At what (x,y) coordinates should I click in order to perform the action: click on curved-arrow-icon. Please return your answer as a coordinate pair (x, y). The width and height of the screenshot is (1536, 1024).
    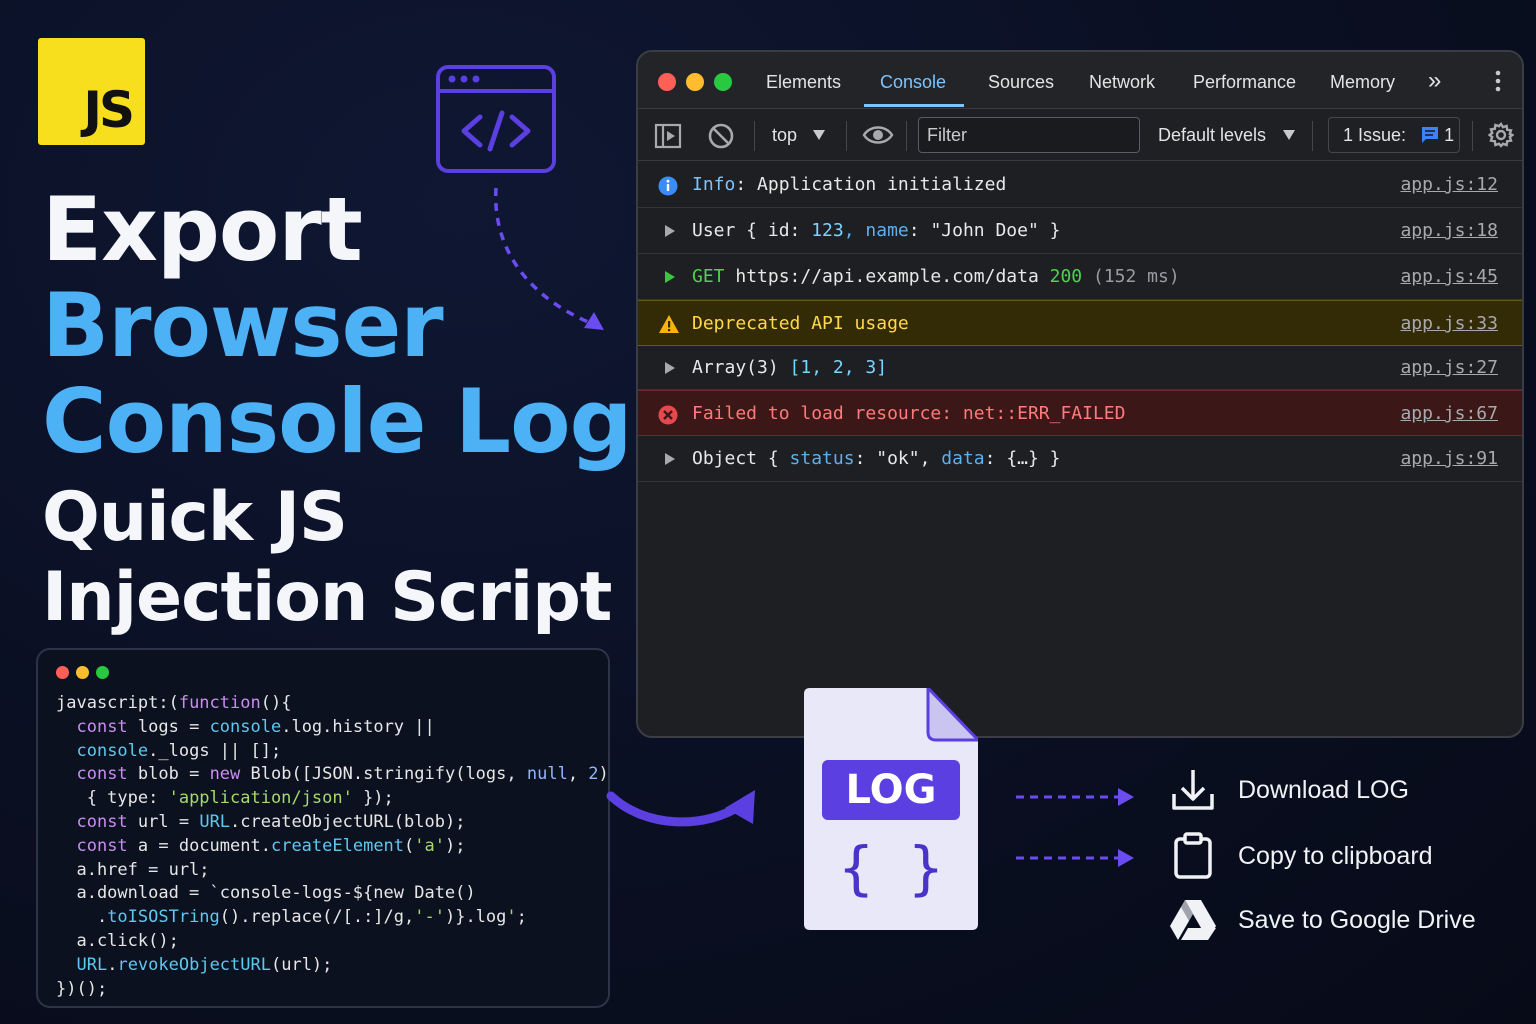
    Looking at the image, I should click on (680, 808).